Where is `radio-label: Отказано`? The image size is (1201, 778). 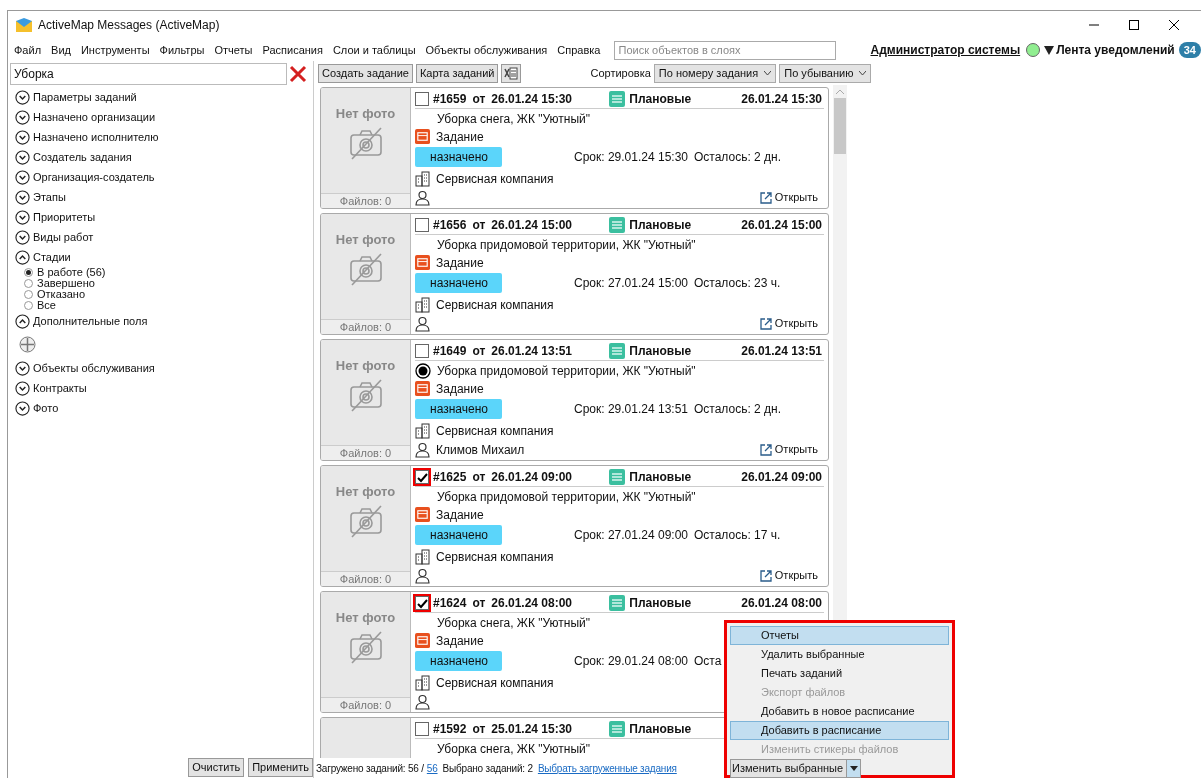 radio-label: Отказано is located at coordinates (61, 294).